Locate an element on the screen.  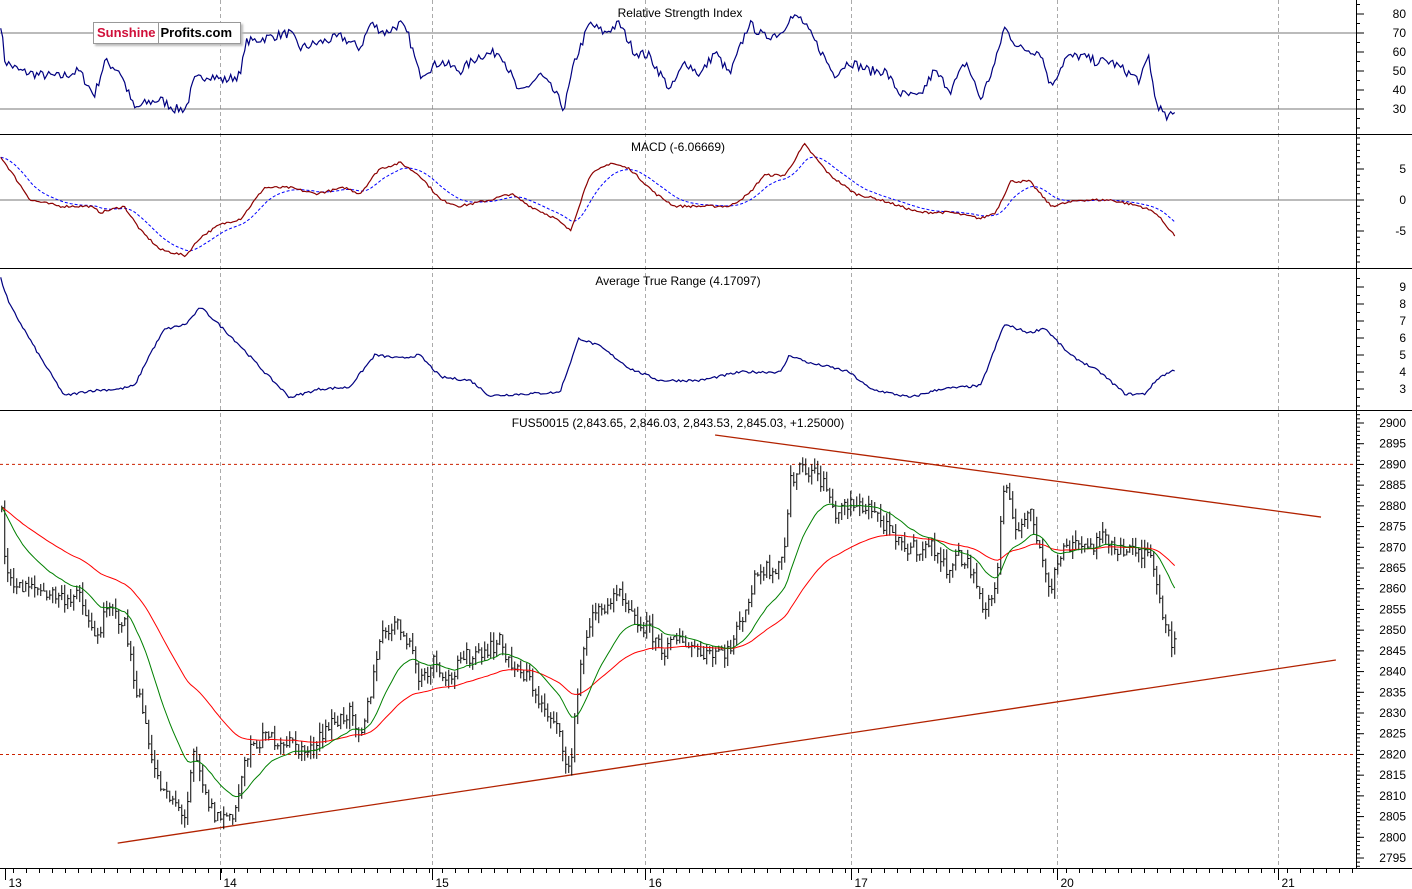
x-tick-label: 13 is located at coordinates (16, 882).